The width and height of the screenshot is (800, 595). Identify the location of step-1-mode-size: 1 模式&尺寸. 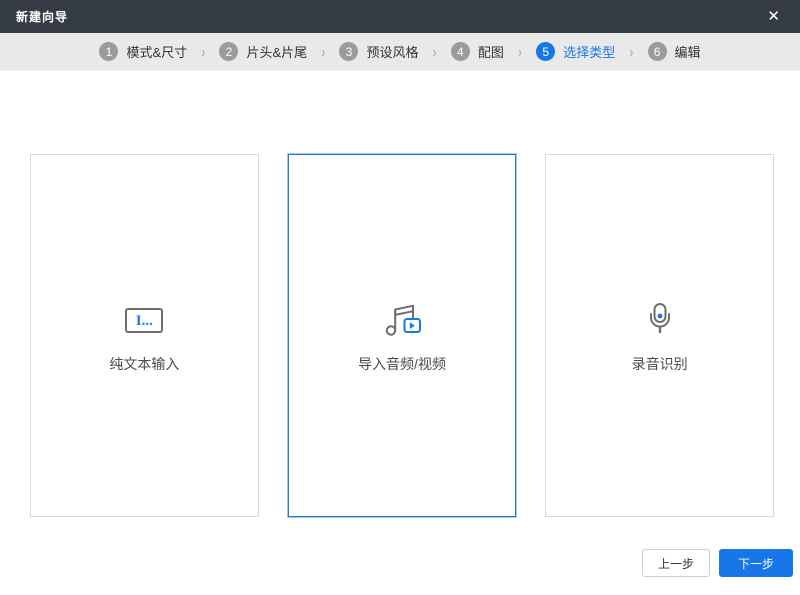
(143, 51).